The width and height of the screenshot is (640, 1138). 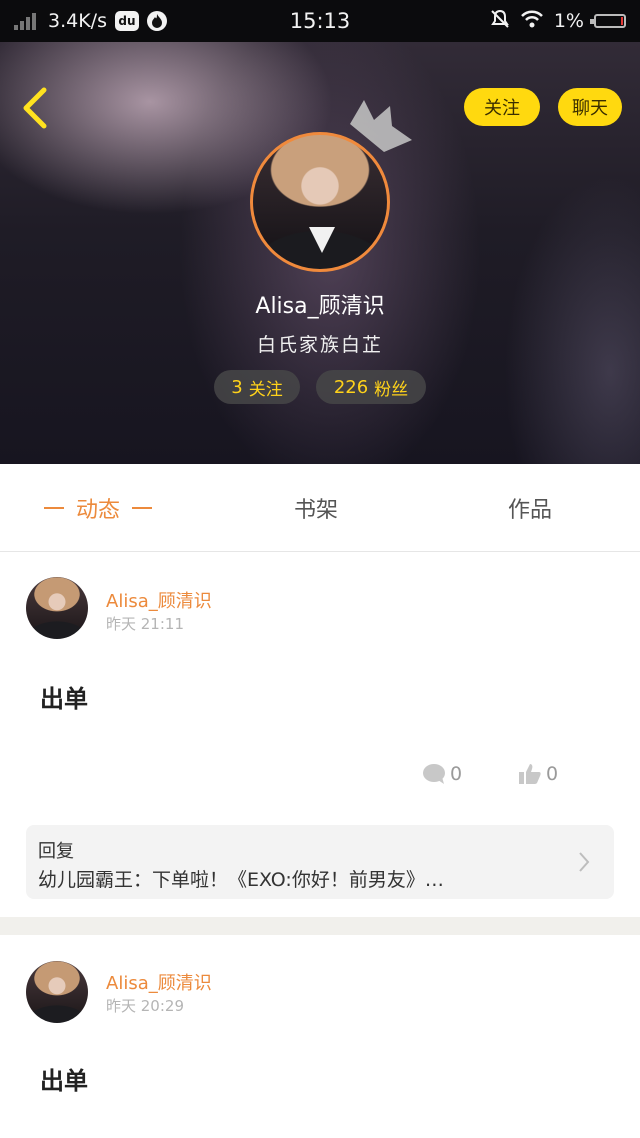 I want to click on like-button: 0, so click(x=538, y=774).